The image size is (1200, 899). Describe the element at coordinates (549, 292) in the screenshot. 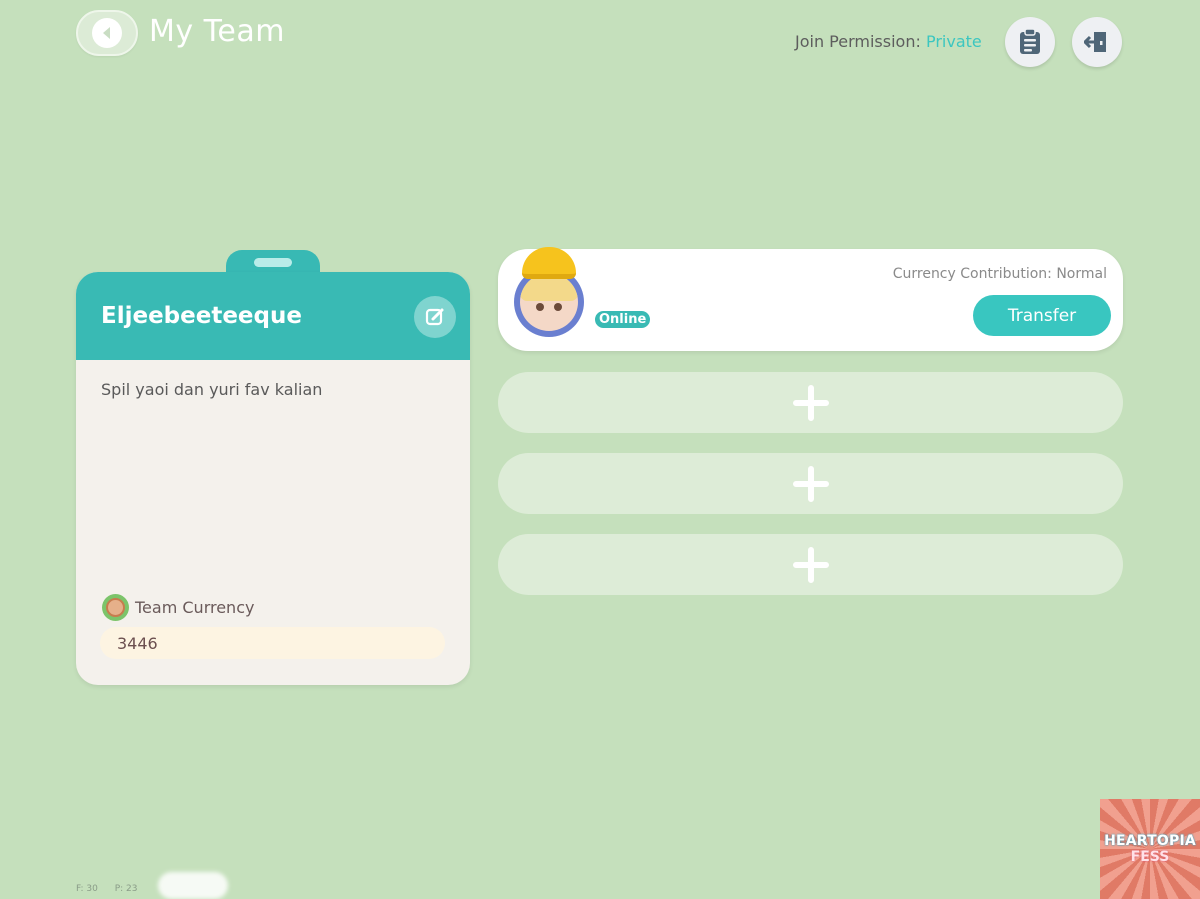

I see `avatar` at that location.